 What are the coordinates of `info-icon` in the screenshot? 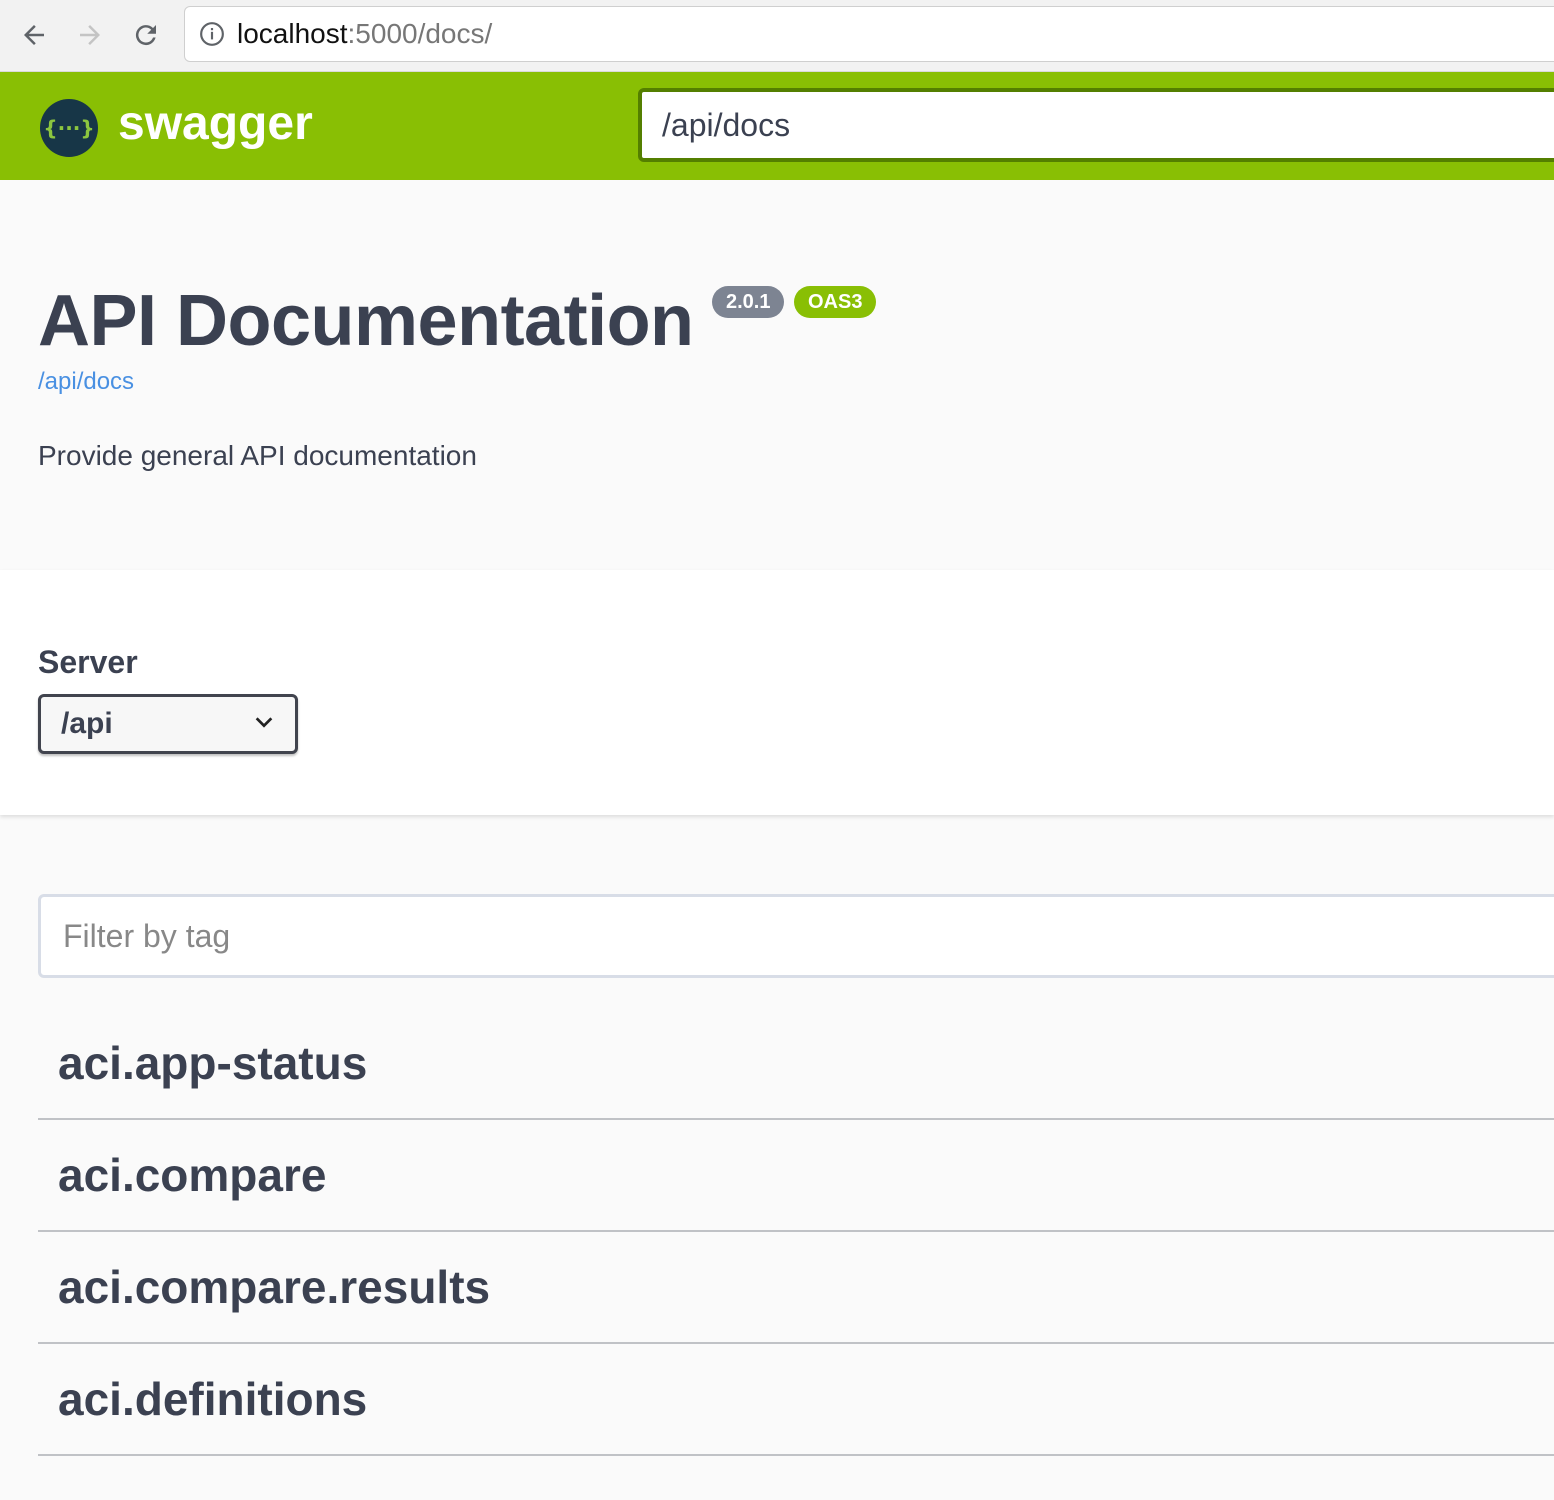 It's located at (212, 34).